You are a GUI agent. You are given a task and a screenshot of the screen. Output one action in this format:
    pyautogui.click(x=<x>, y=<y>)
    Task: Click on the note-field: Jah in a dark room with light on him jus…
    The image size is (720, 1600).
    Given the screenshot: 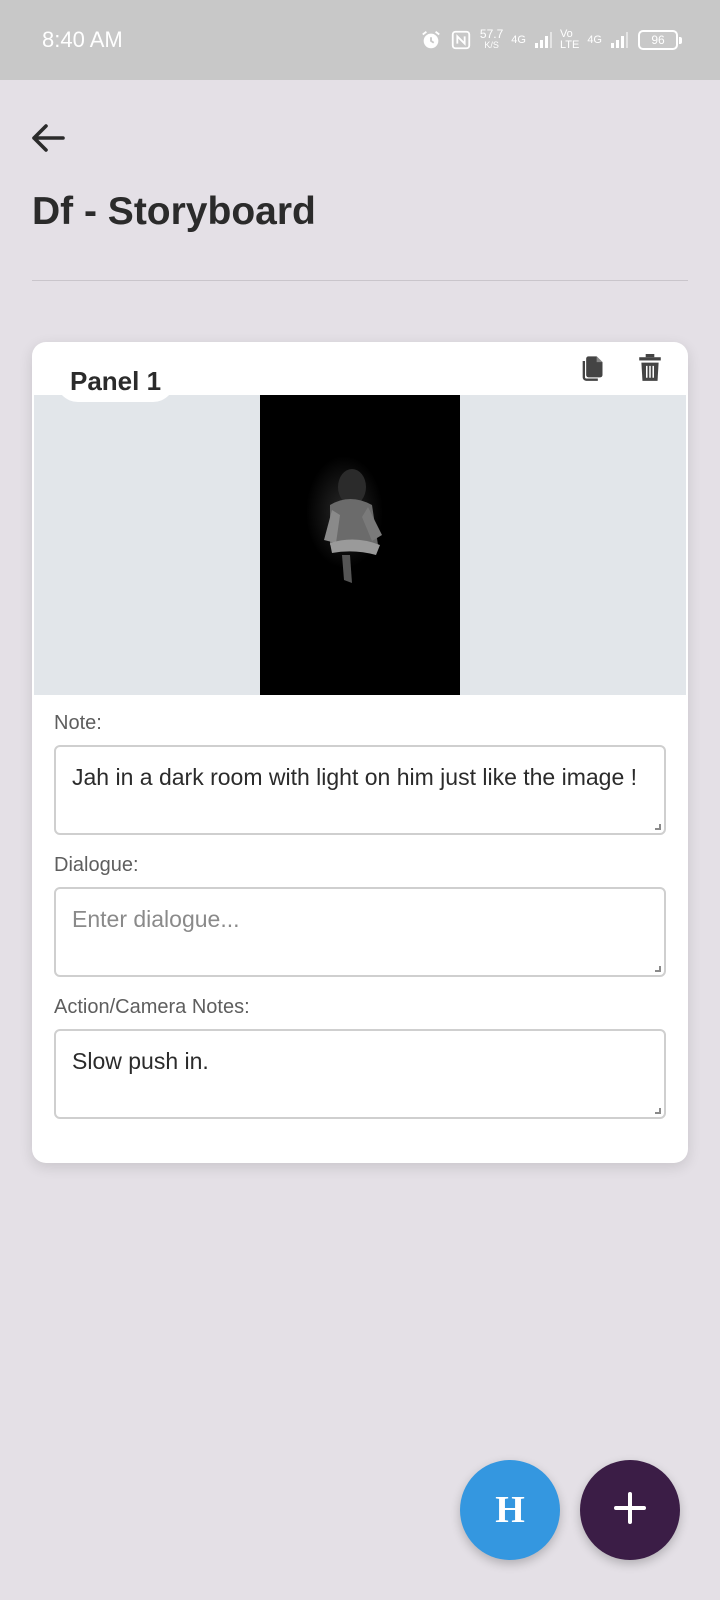 What is the action you would take?
    pyautogui.click(x=360, y=790)
    